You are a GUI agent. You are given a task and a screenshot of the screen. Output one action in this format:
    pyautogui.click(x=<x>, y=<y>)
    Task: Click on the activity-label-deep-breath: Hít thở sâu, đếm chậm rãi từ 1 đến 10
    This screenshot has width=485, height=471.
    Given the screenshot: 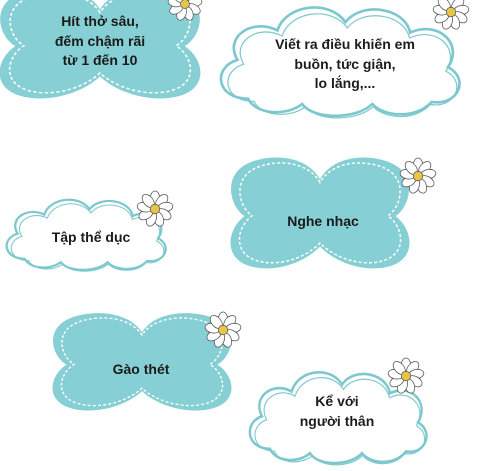 What is the action you would take?
    pyautogui.click(x=100, y=41)
    